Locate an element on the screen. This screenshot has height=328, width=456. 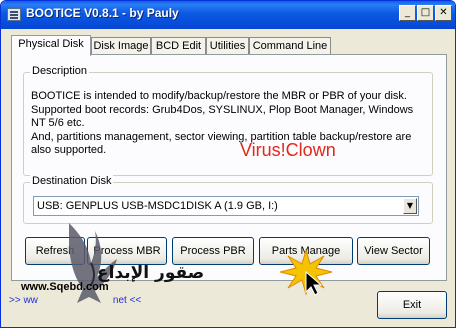
site-watermark: www.Sqebd.com is located at coordinates (65, 287).